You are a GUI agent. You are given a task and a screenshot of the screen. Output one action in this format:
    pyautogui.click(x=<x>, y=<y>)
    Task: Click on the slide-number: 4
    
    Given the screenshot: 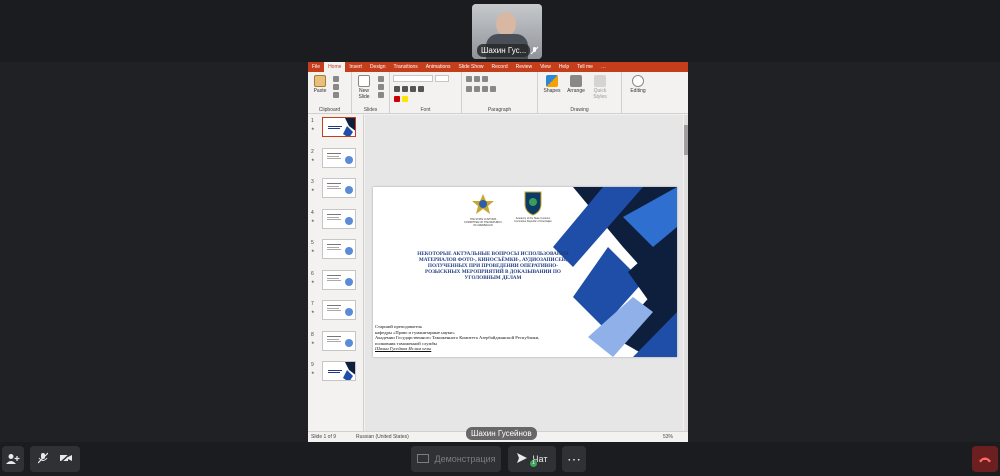 What is the action you would take?
    pyautogui.click(x=312, y=212)
    